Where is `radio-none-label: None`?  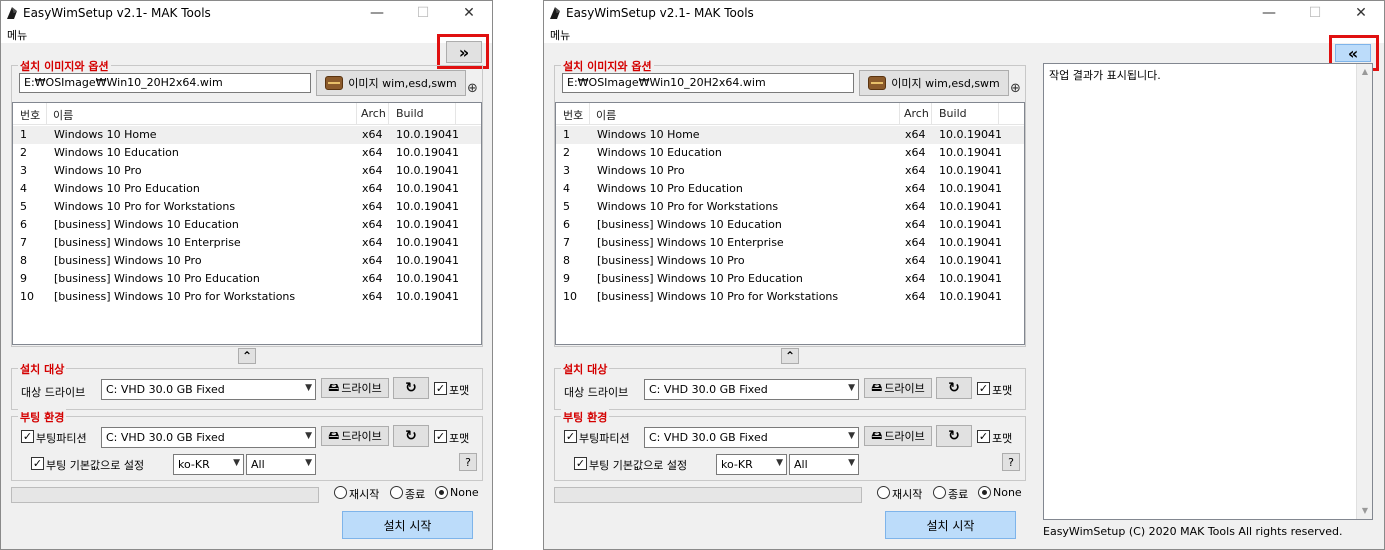
radio-none-label: None is located at coordinates (1007, 492).